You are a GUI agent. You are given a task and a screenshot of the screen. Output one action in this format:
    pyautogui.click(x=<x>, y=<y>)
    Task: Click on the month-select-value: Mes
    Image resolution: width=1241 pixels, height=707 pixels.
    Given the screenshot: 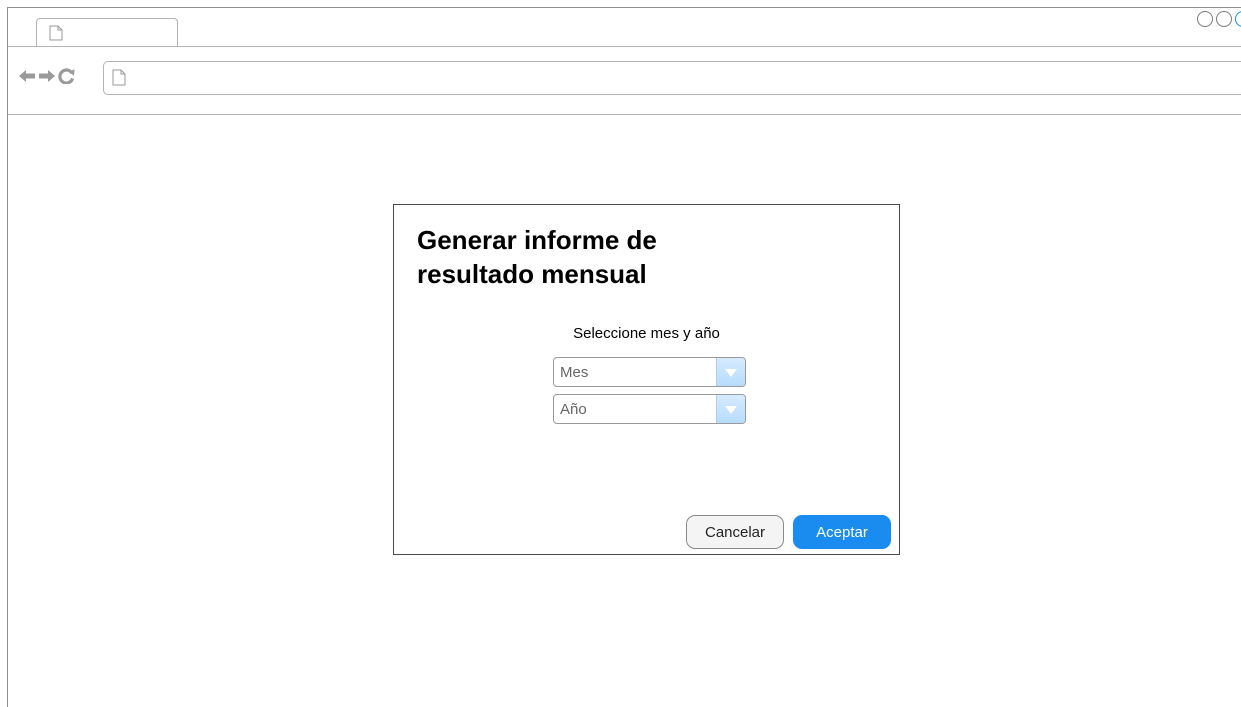 What is the action you would take?
    pyautogui.click(x=574, y=372)
    